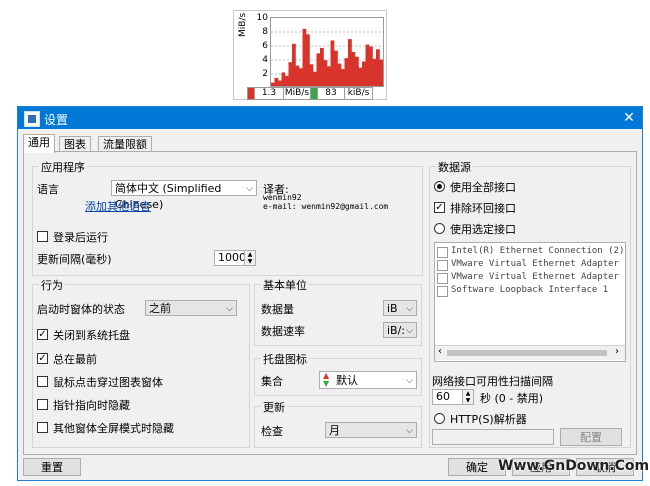  I want to click on add-language-link: 添加其他语言, so click(118, 206).